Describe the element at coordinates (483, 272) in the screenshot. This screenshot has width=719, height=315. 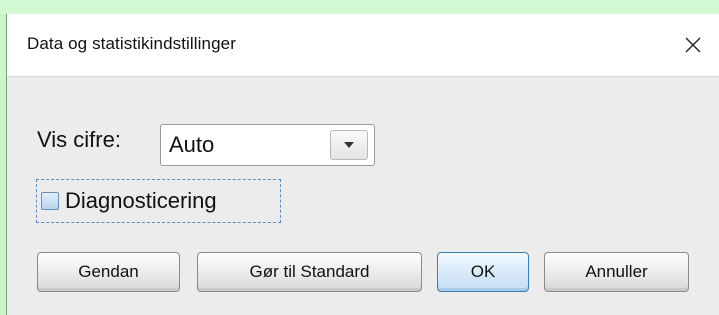
I see `ok-button: OK` at that location.